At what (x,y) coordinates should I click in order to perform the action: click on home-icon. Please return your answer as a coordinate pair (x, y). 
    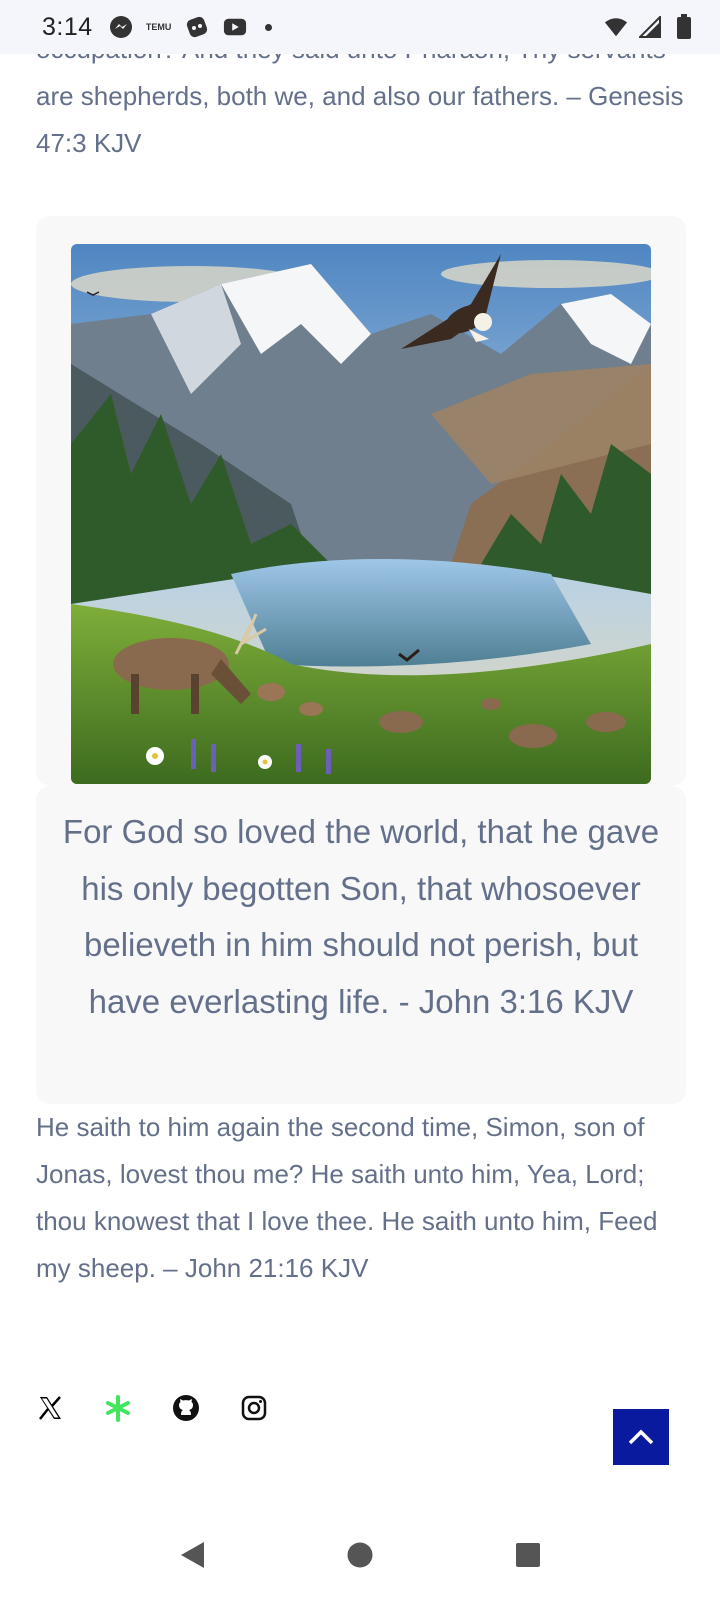
    Looking at the image, I should click on (360, 1557).